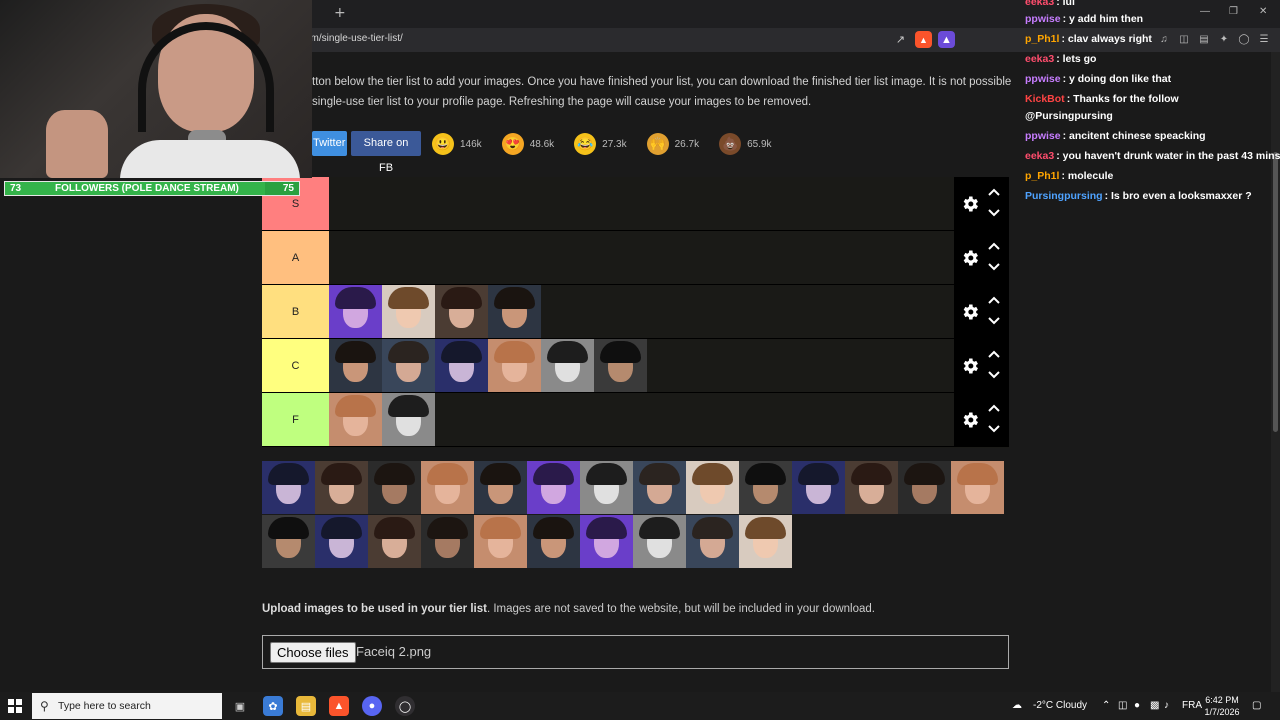 The image size is (1280, 720). I want to click on wifi-icon: ▩, so click(1154, 705).